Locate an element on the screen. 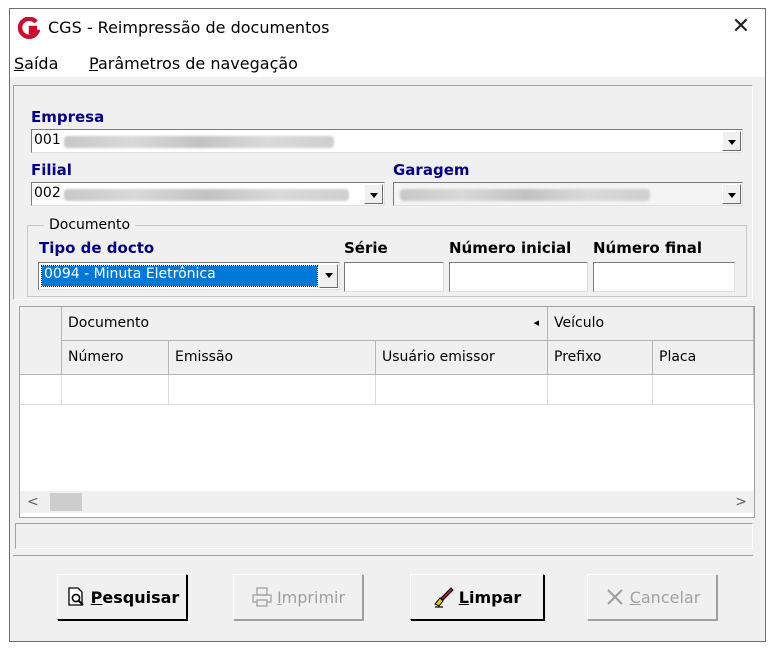 This screenshot has height=653, width=775. col-numero: Número is located at coordinates (115, 358).